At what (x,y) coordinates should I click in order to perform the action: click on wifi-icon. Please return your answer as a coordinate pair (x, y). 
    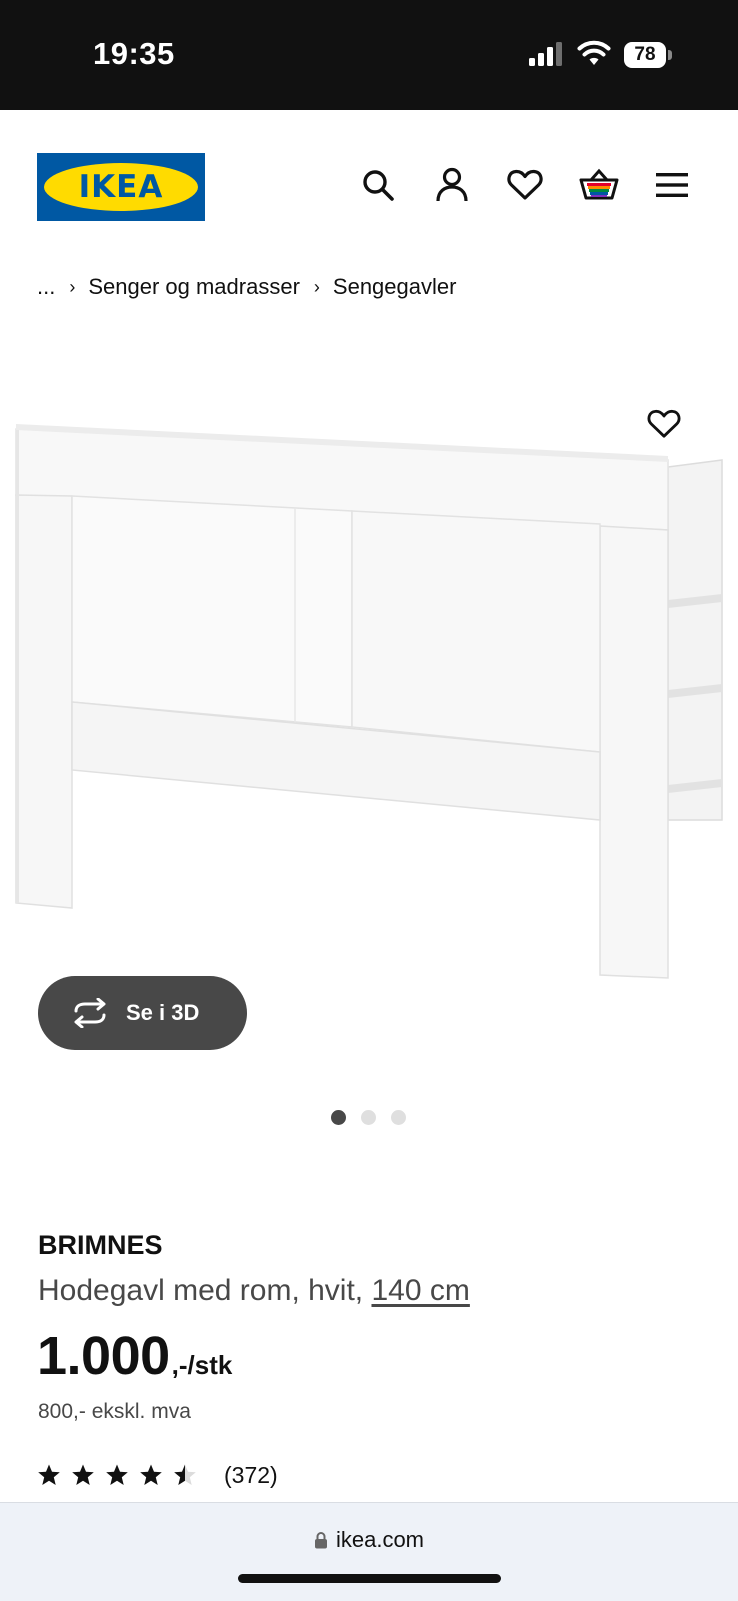
    Looking at the image, I should click on (594, 52).